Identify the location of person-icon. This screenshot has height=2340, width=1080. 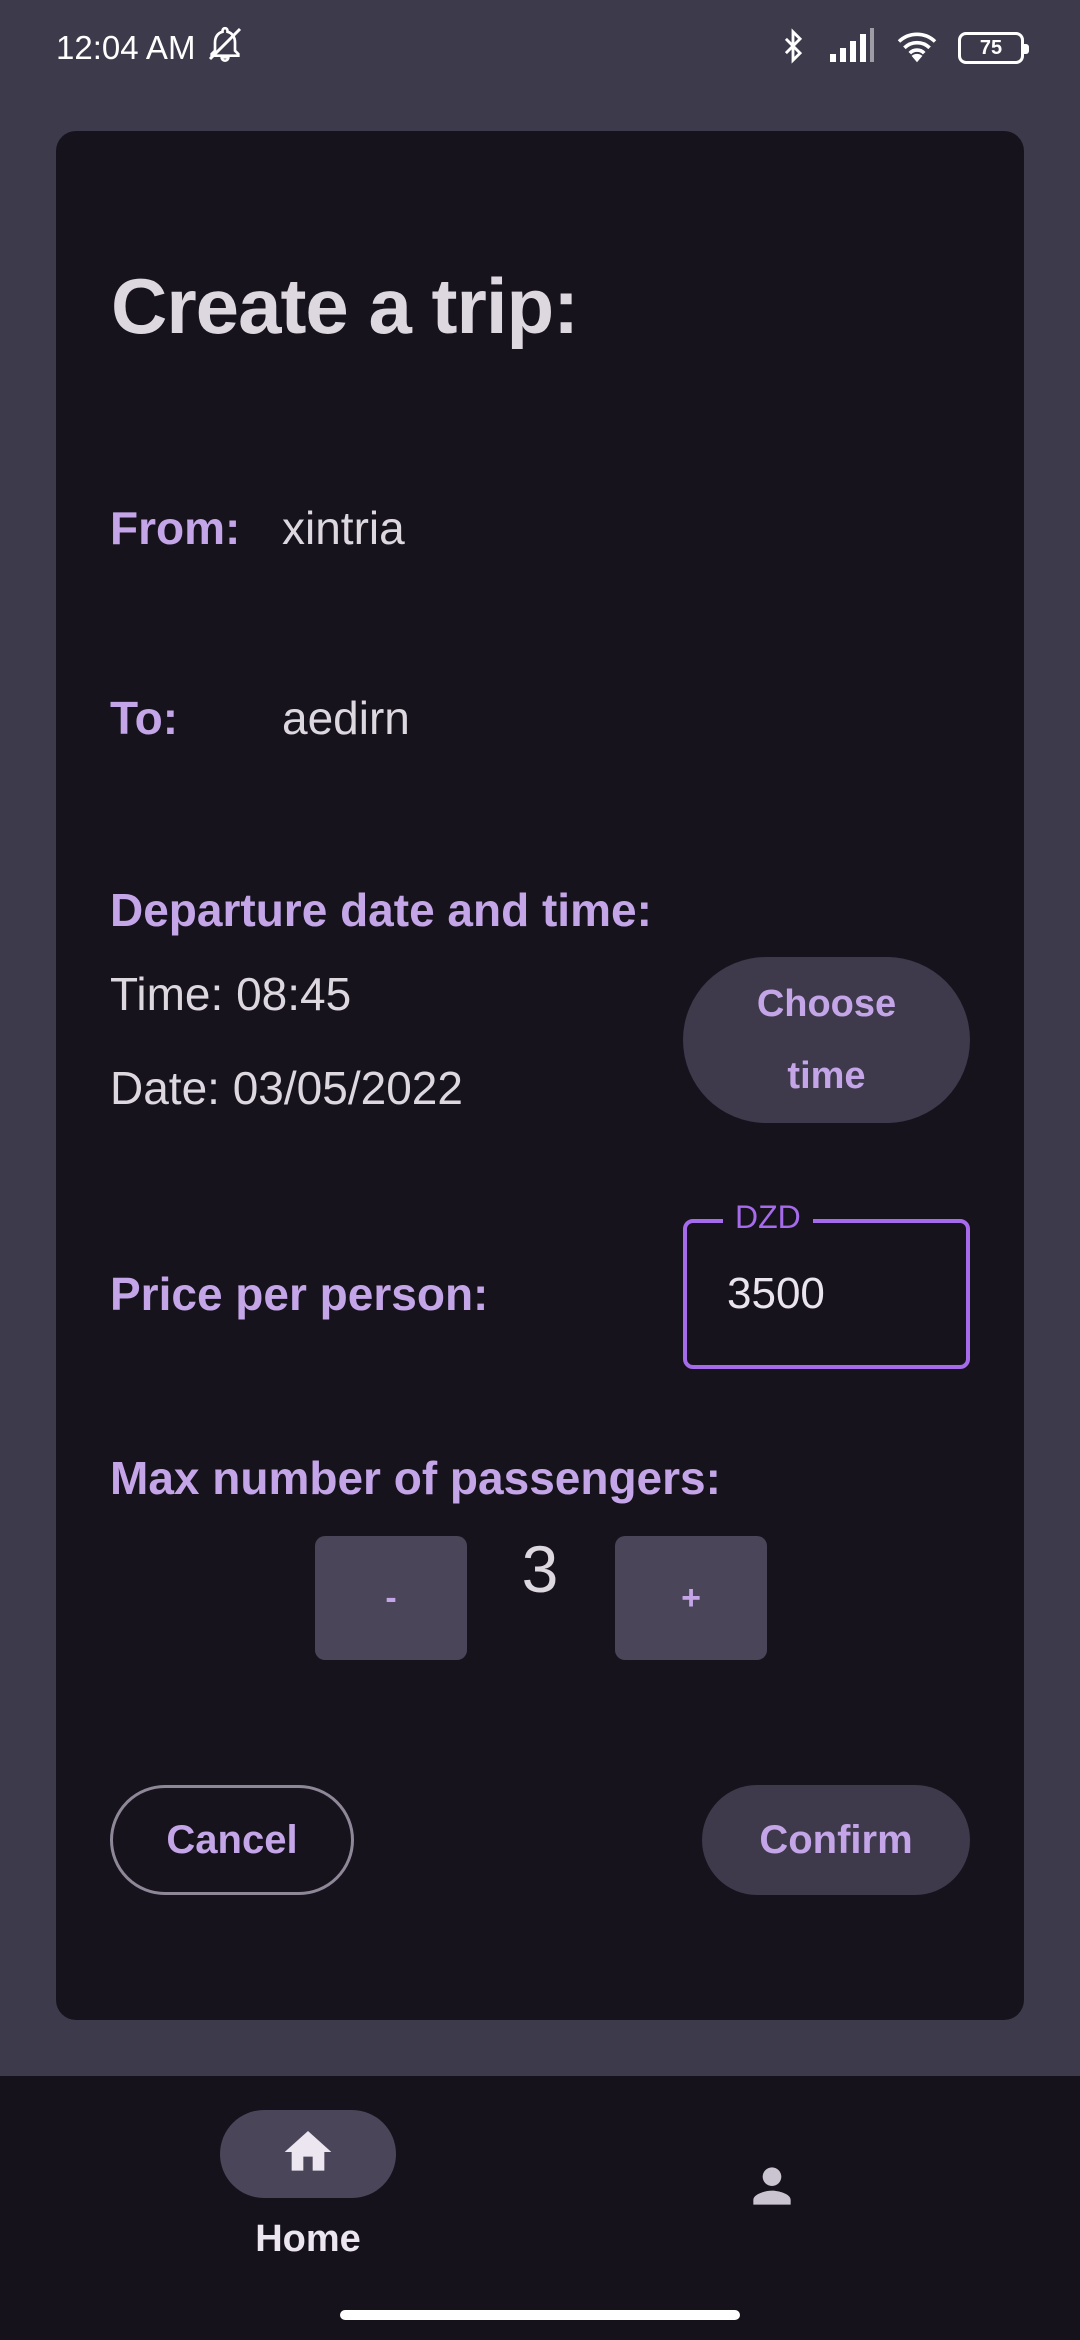
(772, 2188).